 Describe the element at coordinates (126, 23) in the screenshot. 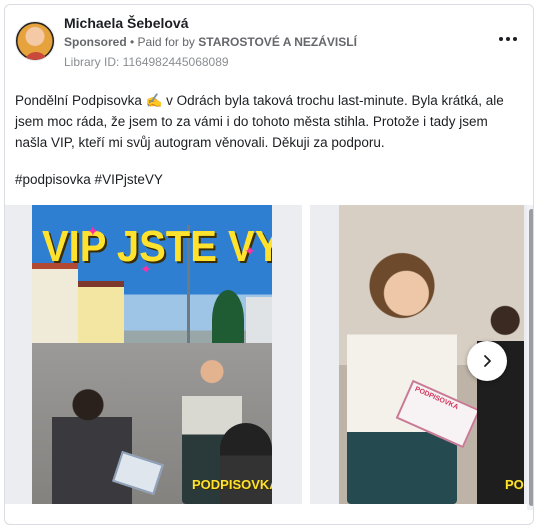

I see `page-name: Michaela Šebelová` at that location.